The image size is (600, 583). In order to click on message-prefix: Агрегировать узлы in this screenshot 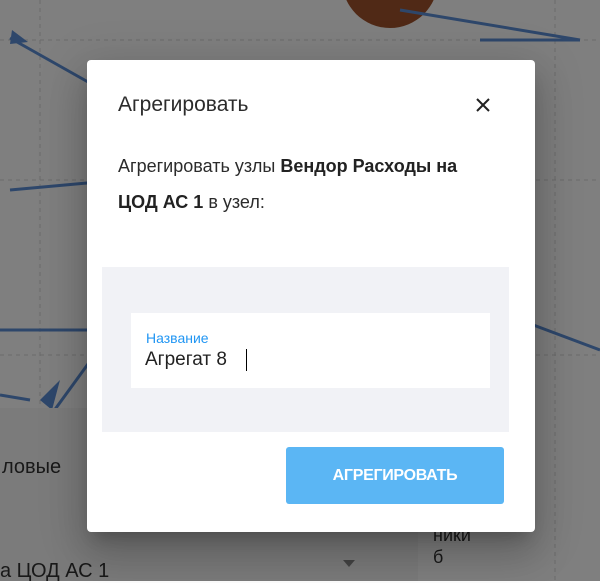, I will do `click(199, 166)`.